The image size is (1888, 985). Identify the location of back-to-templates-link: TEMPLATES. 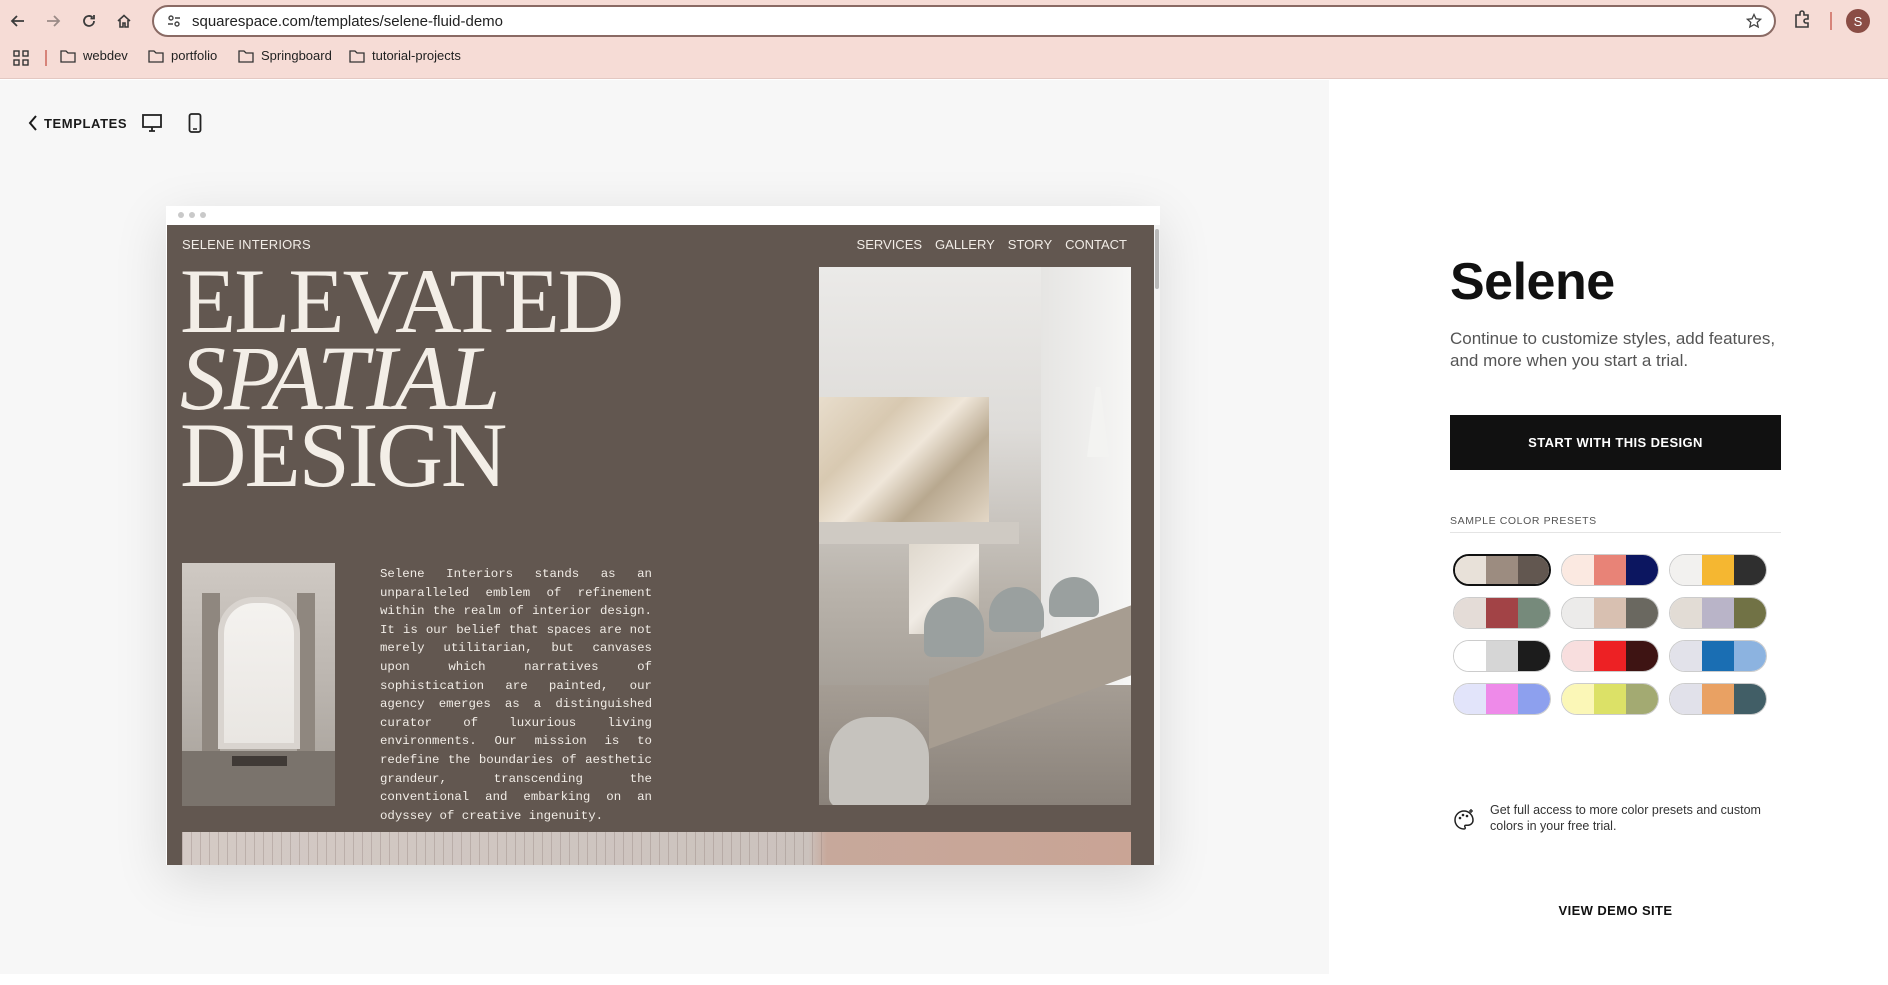
(77, 123).